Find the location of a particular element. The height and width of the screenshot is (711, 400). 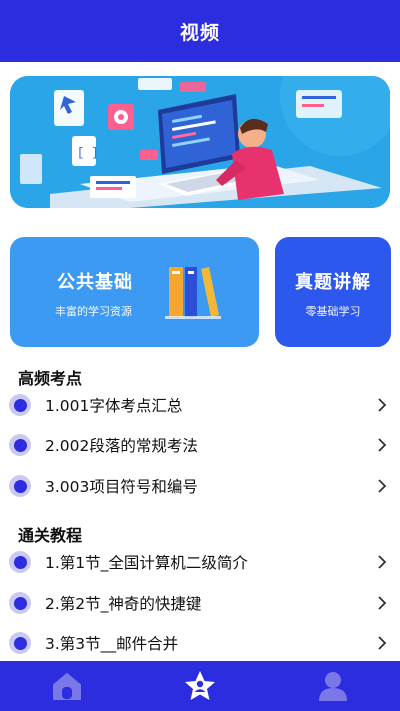

list-item-label: 2.002段落的常规考法 is located at coordinates (121, 446).